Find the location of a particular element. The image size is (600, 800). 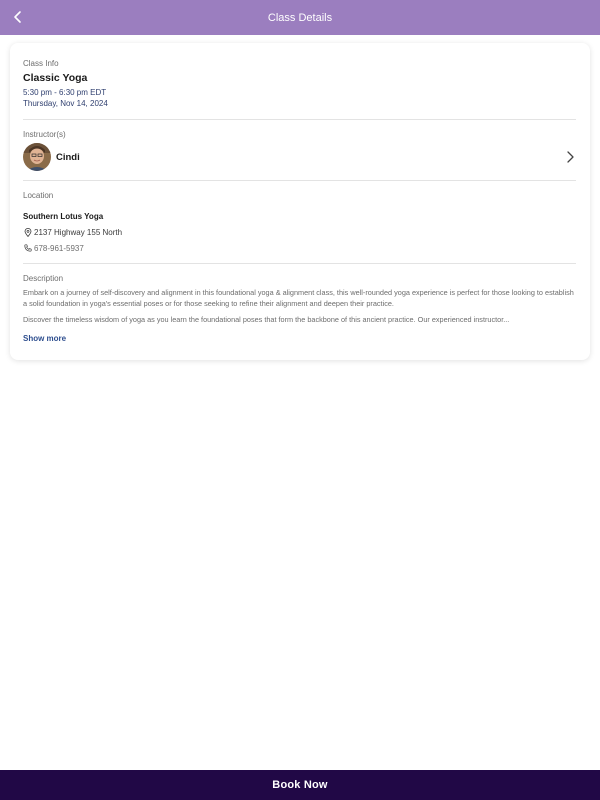

location-phone: 678-961-5937 is located at coordinates (53, 248).